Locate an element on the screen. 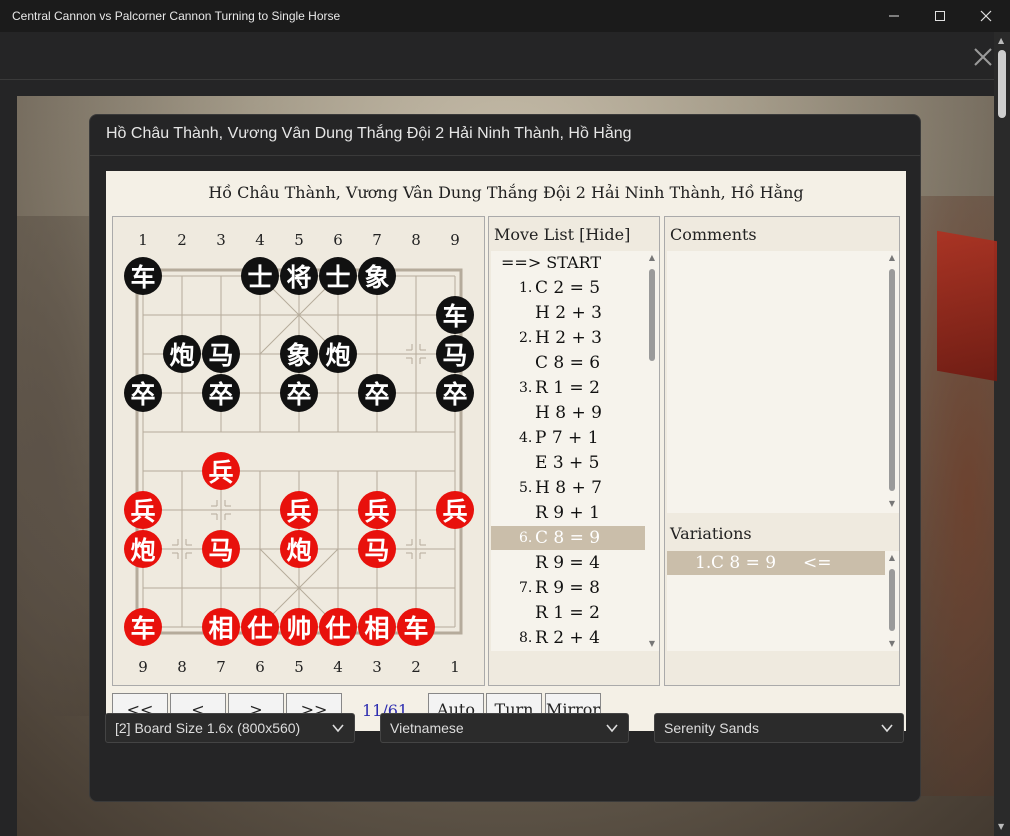 This screenshot has height=836, width=1010. variations-scroll-thumb is located at coordinates (892, 600).